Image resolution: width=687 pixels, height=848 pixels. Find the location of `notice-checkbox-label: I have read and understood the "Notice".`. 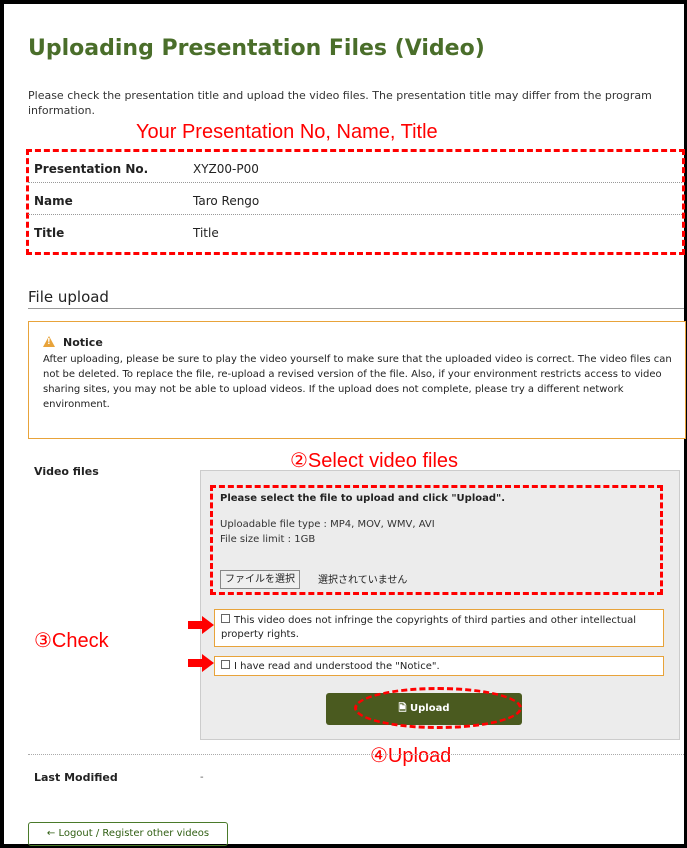

notice-checkbox-label: I have read and understood the "Notice". is located at coordinates (337, 666).